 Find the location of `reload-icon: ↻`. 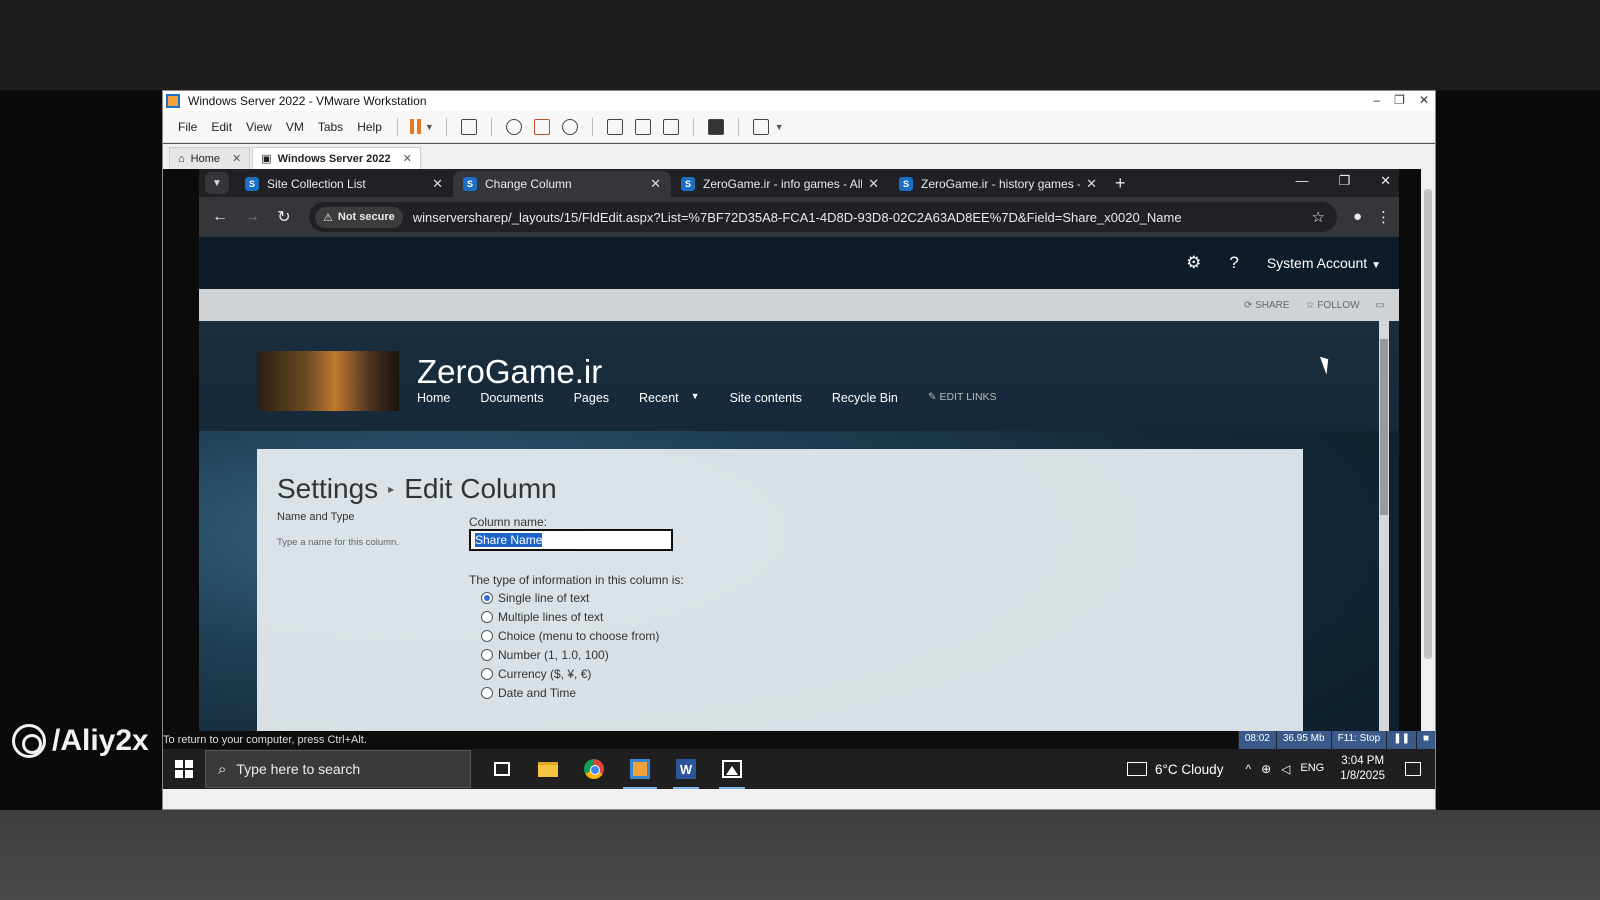

reload-icon: ↻ is located at coordinates (284, 217).